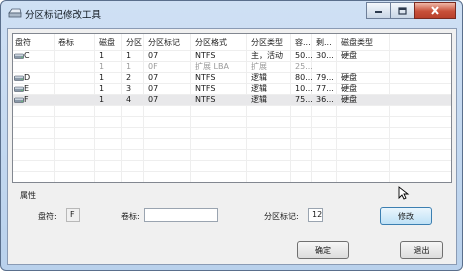 Image resolution: width=463 pixels, height=271 pixels. Describe the element at coordinates (63, 15) in the screenshot. I see `window-title: 分区标记修改工具` at that location.